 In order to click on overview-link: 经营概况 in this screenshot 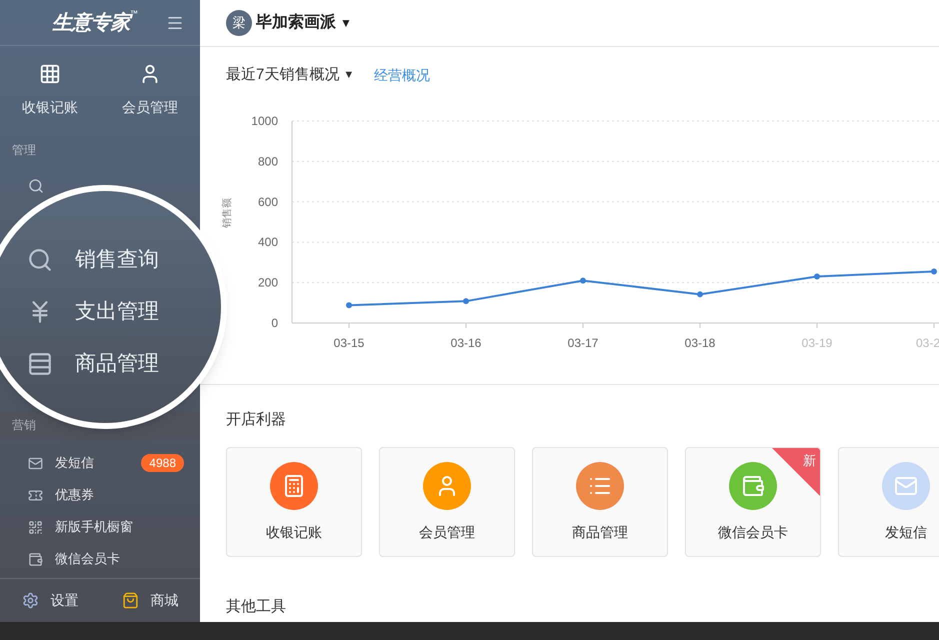, I will do `click(402, 75)`.